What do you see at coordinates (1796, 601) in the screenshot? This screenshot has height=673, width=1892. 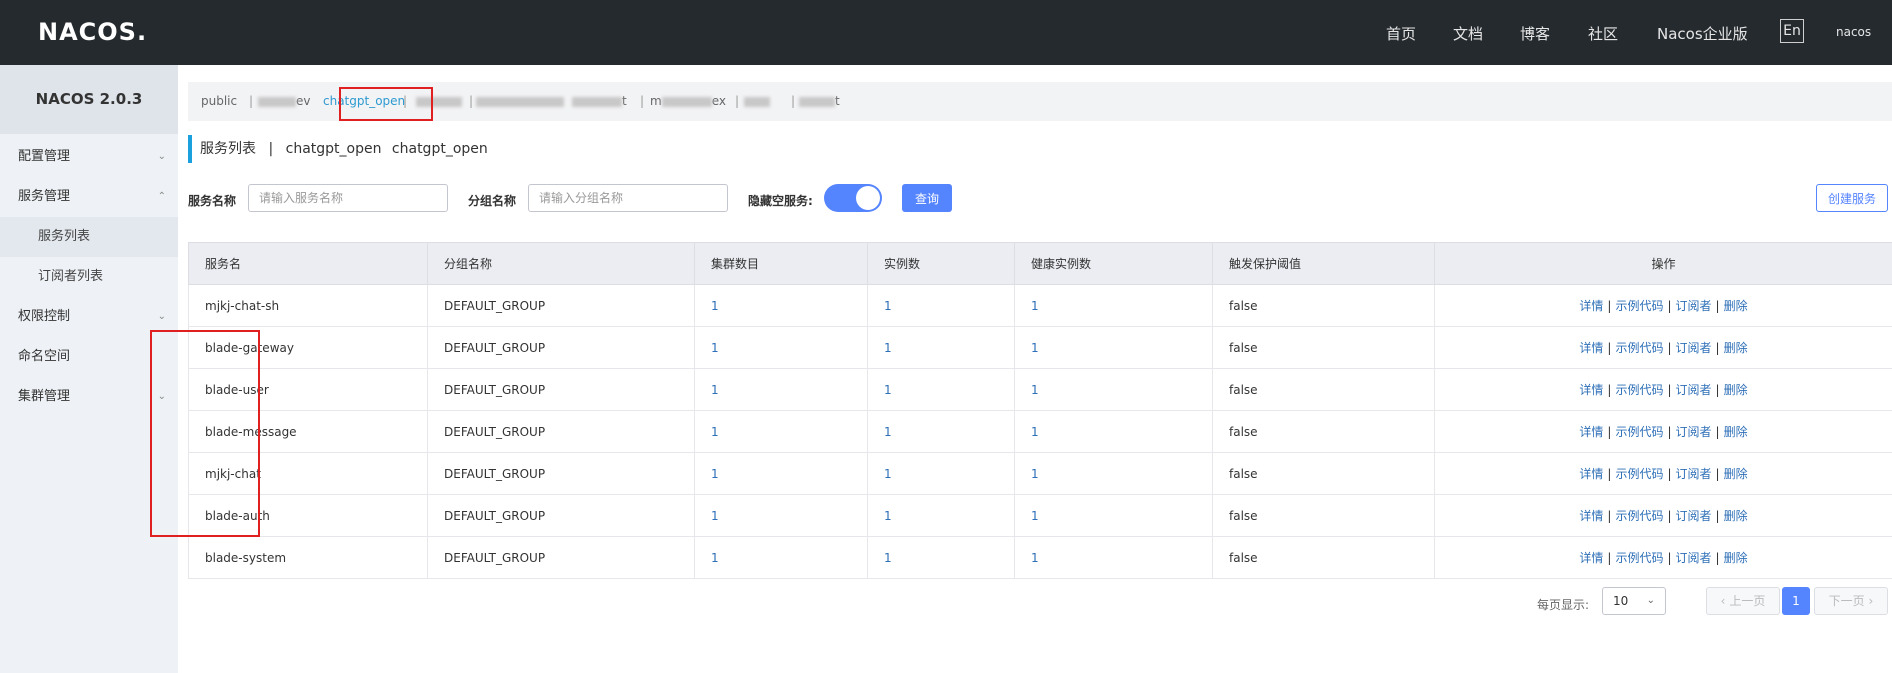 I see `page-number-1: 1` at bounding box center [1796, 601].